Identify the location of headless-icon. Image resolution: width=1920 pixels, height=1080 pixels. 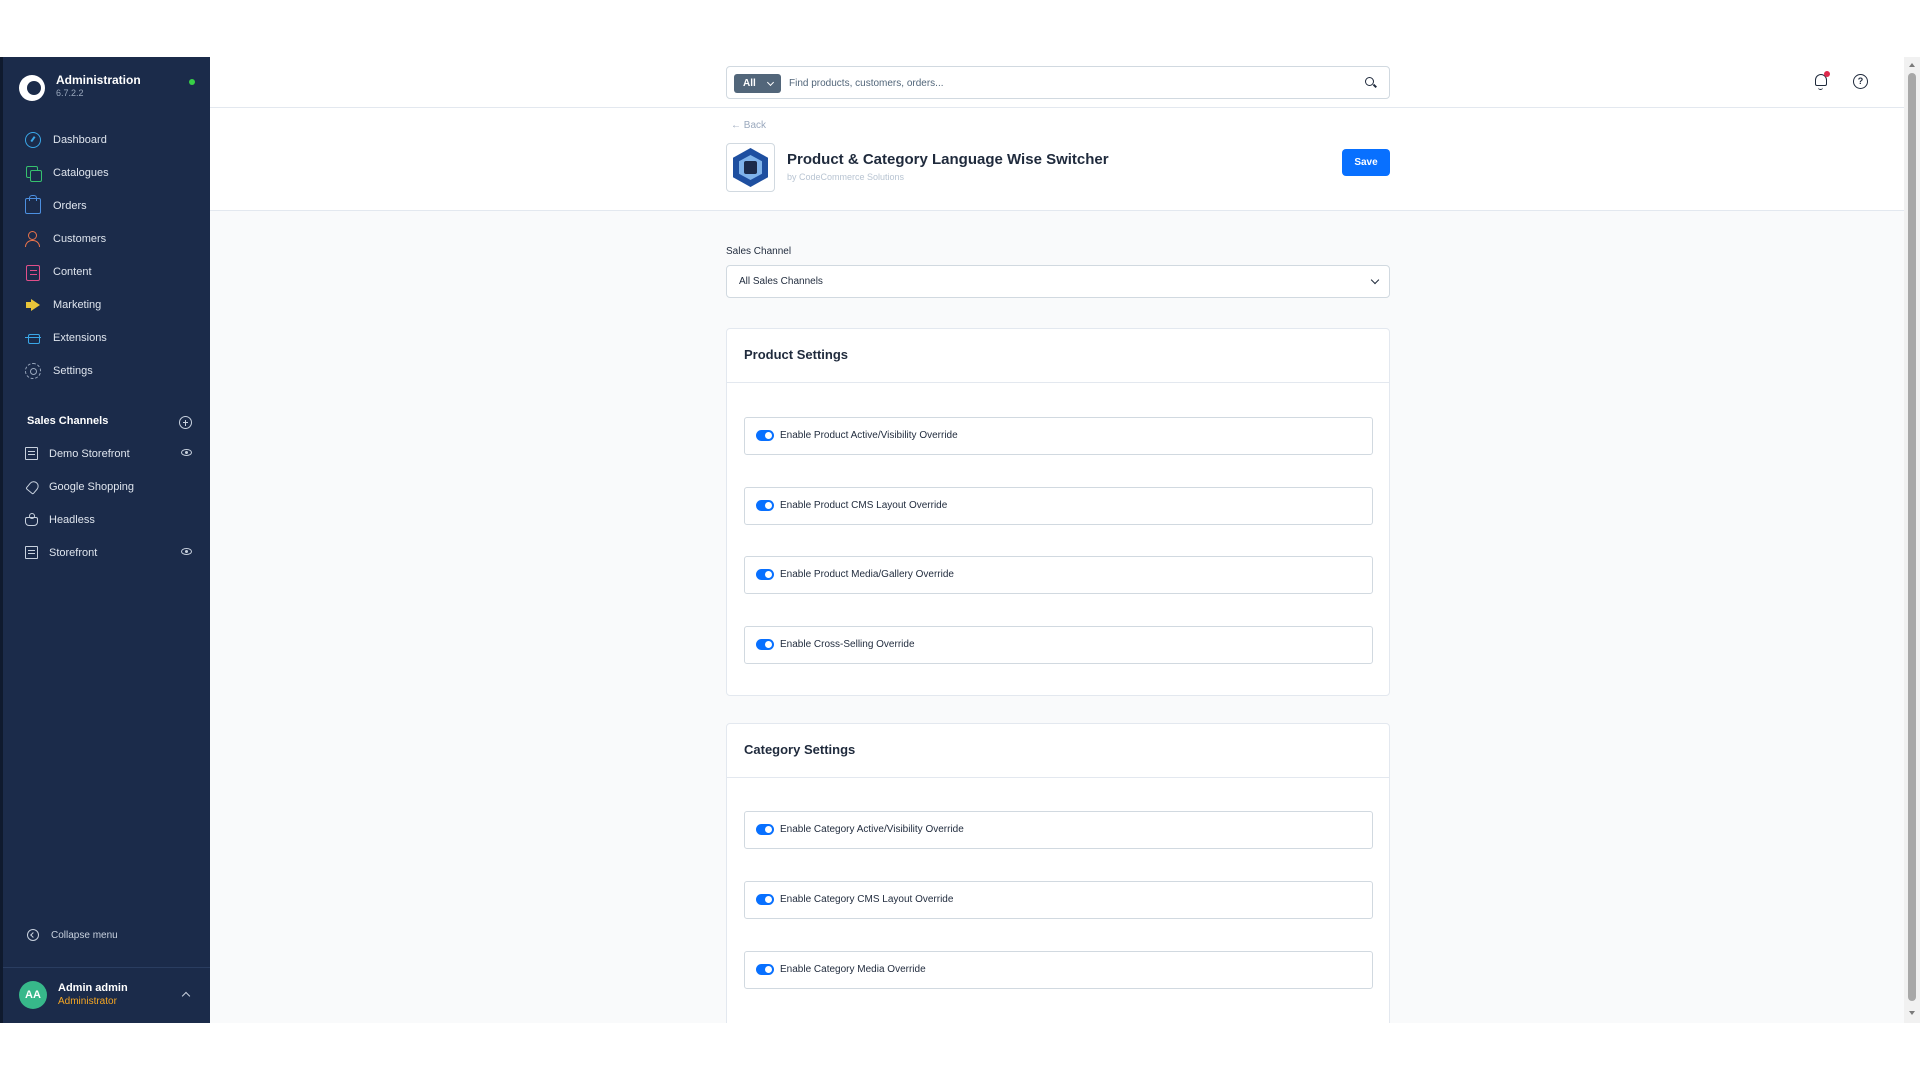
(31, 519).